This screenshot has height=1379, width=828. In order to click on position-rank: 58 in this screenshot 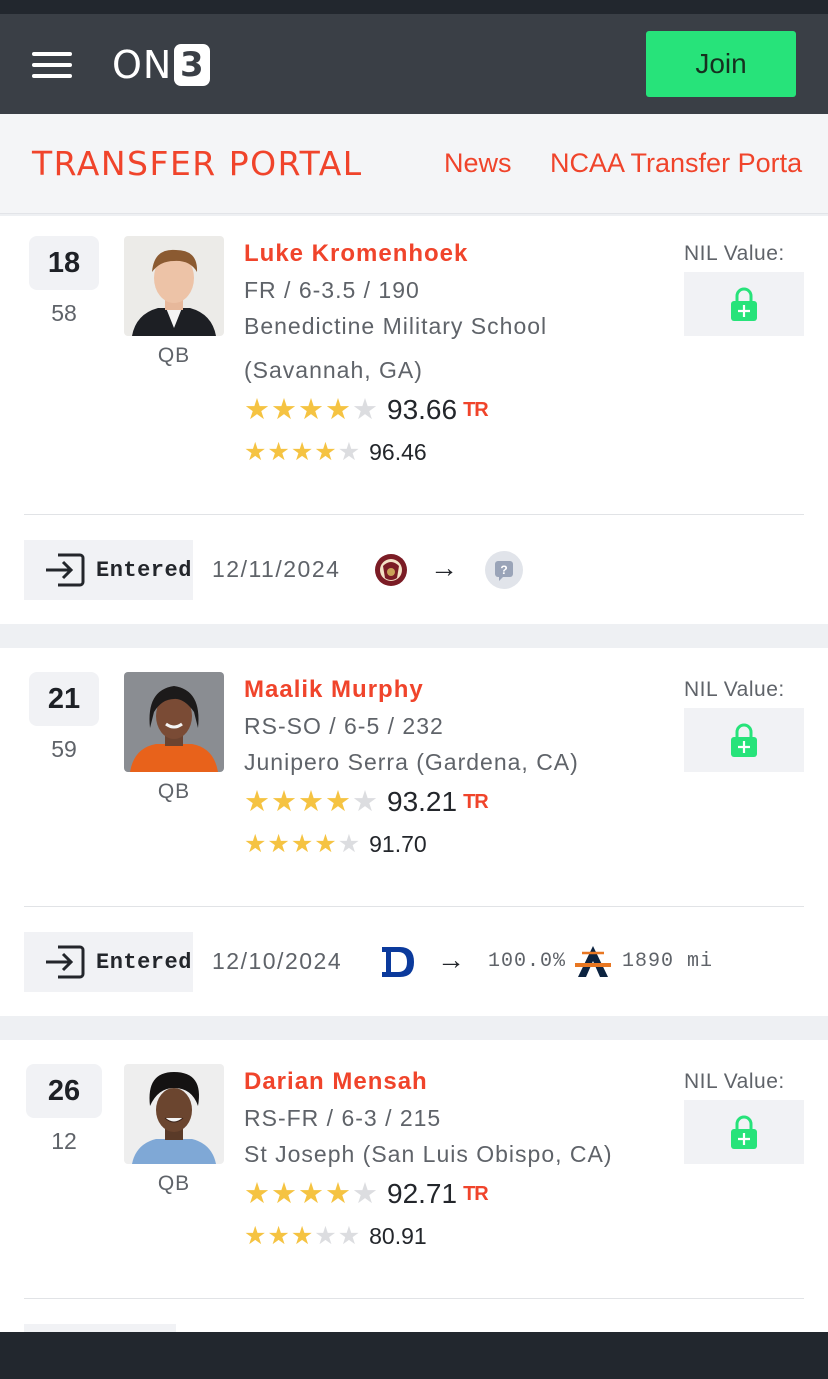, I will do `click(64, 313)`.